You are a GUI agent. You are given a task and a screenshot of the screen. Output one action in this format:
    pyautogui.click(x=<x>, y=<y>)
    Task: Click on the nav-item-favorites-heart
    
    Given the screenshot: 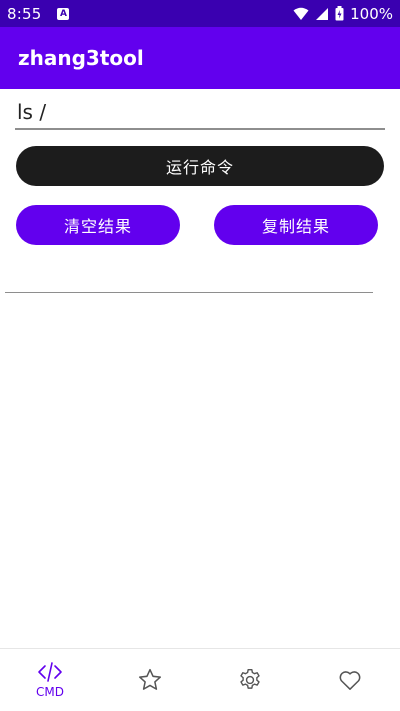 What is the action you would take?
    pyautogui.click(x=350, y=680)
    